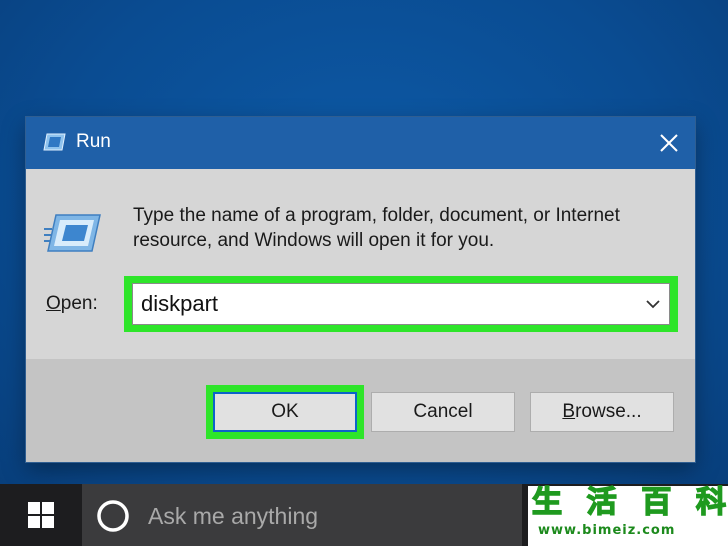  Describe the element at coordinates (602, 503) in the screenshot. I see `watermark-char: 活` at that location.